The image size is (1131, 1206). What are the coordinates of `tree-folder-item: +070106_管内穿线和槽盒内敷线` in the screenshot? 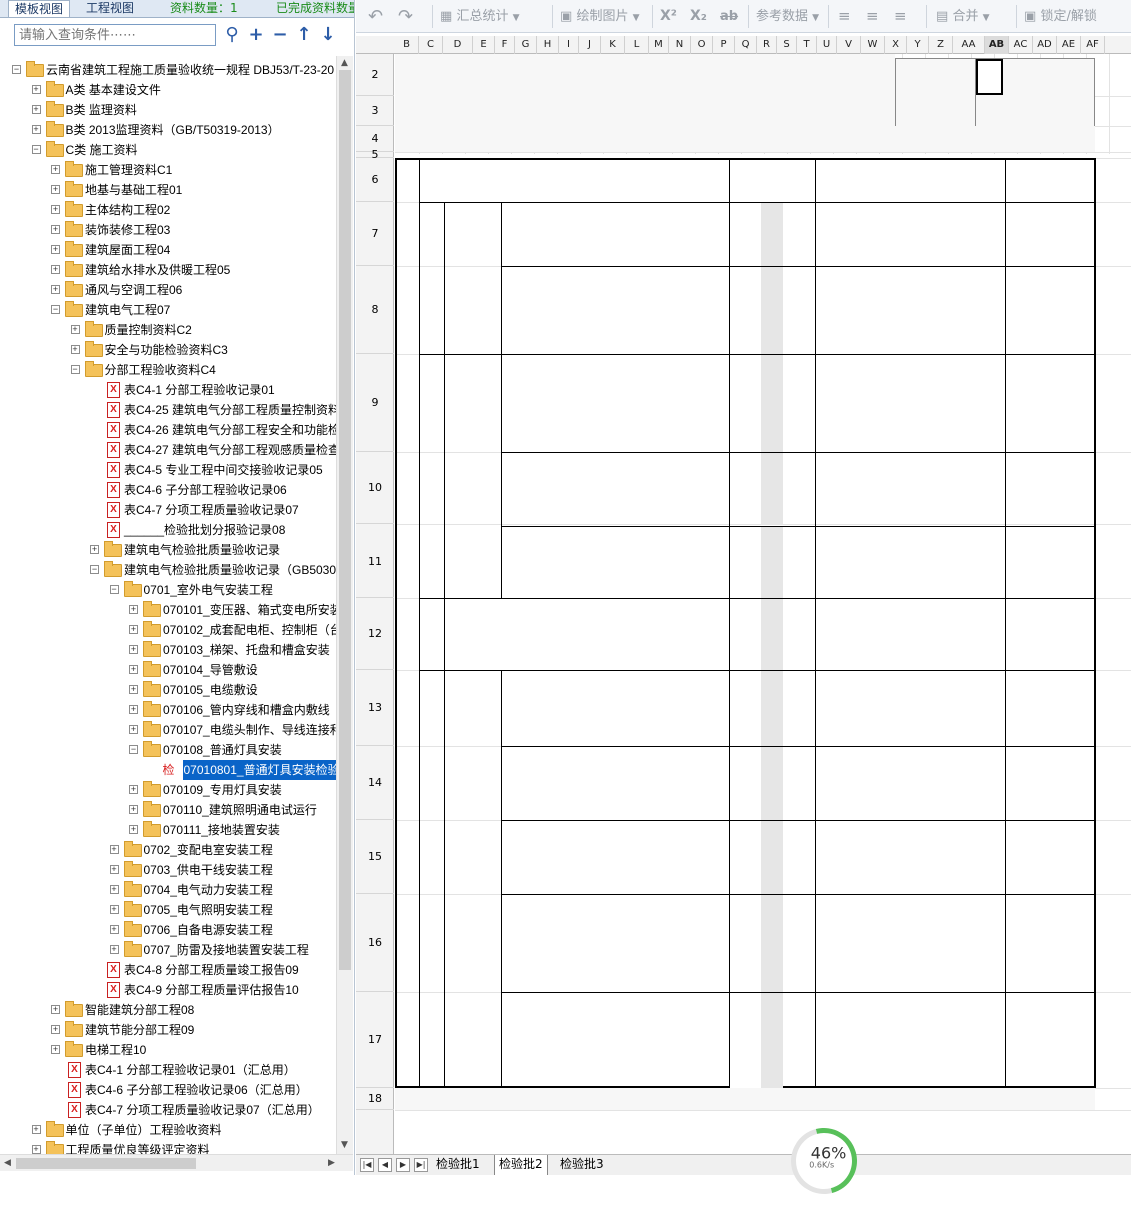 It's located at (168, 710).